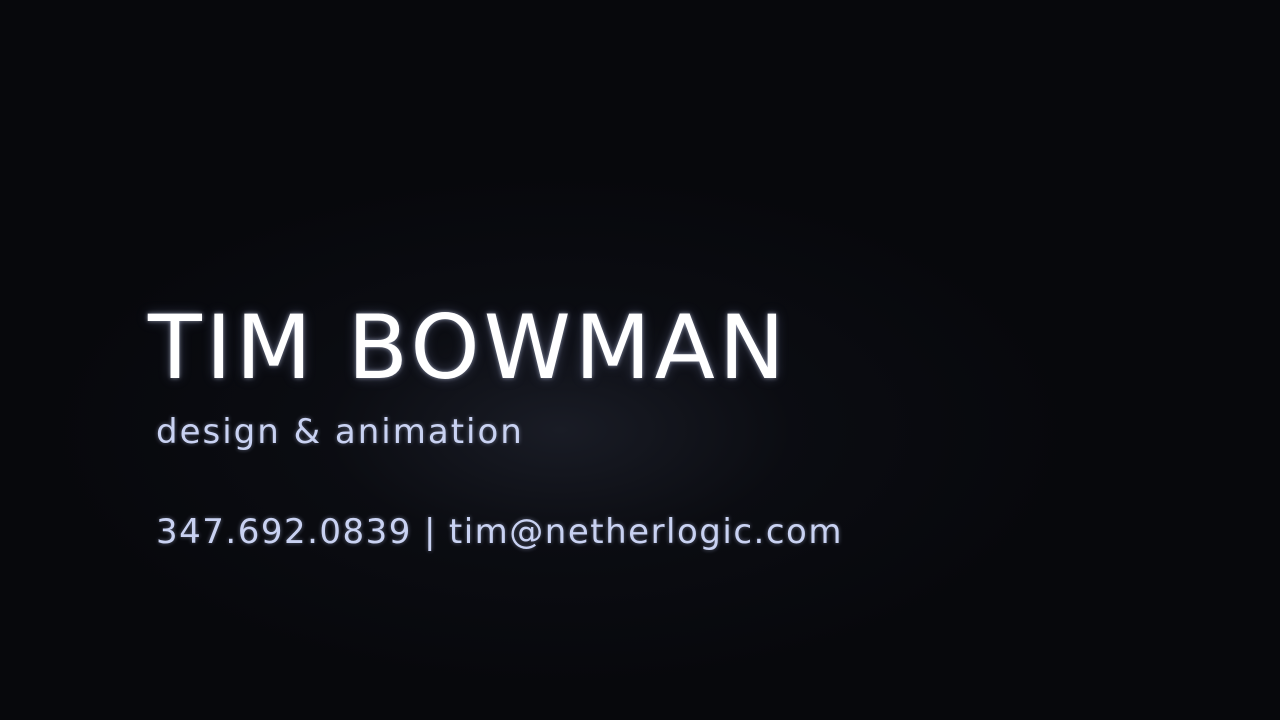 Image resolution: width=1280 pixels, height=720 pixels. I want to click on name-title: TIM BOWMAN, so click(468, 347).